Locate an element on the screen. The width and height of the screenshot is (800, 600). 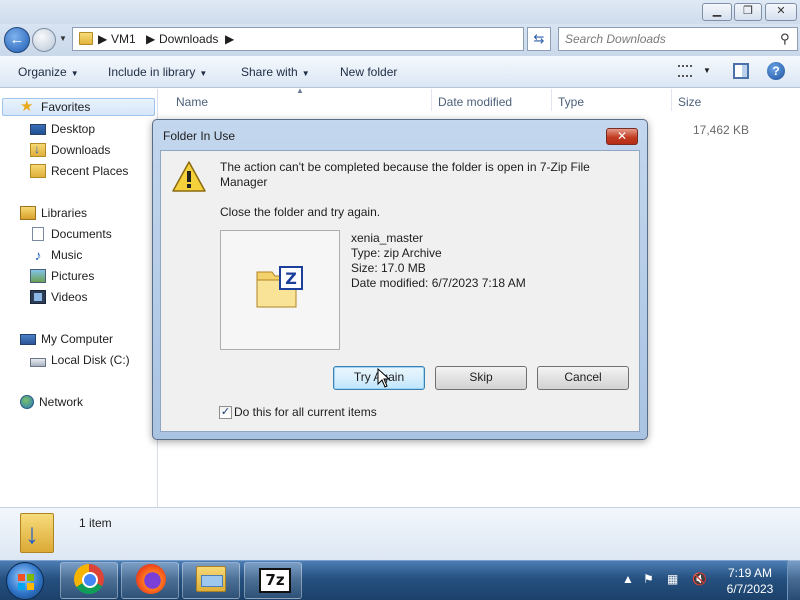
nav-item-label: Favorites is located at coordinates (66, 107).